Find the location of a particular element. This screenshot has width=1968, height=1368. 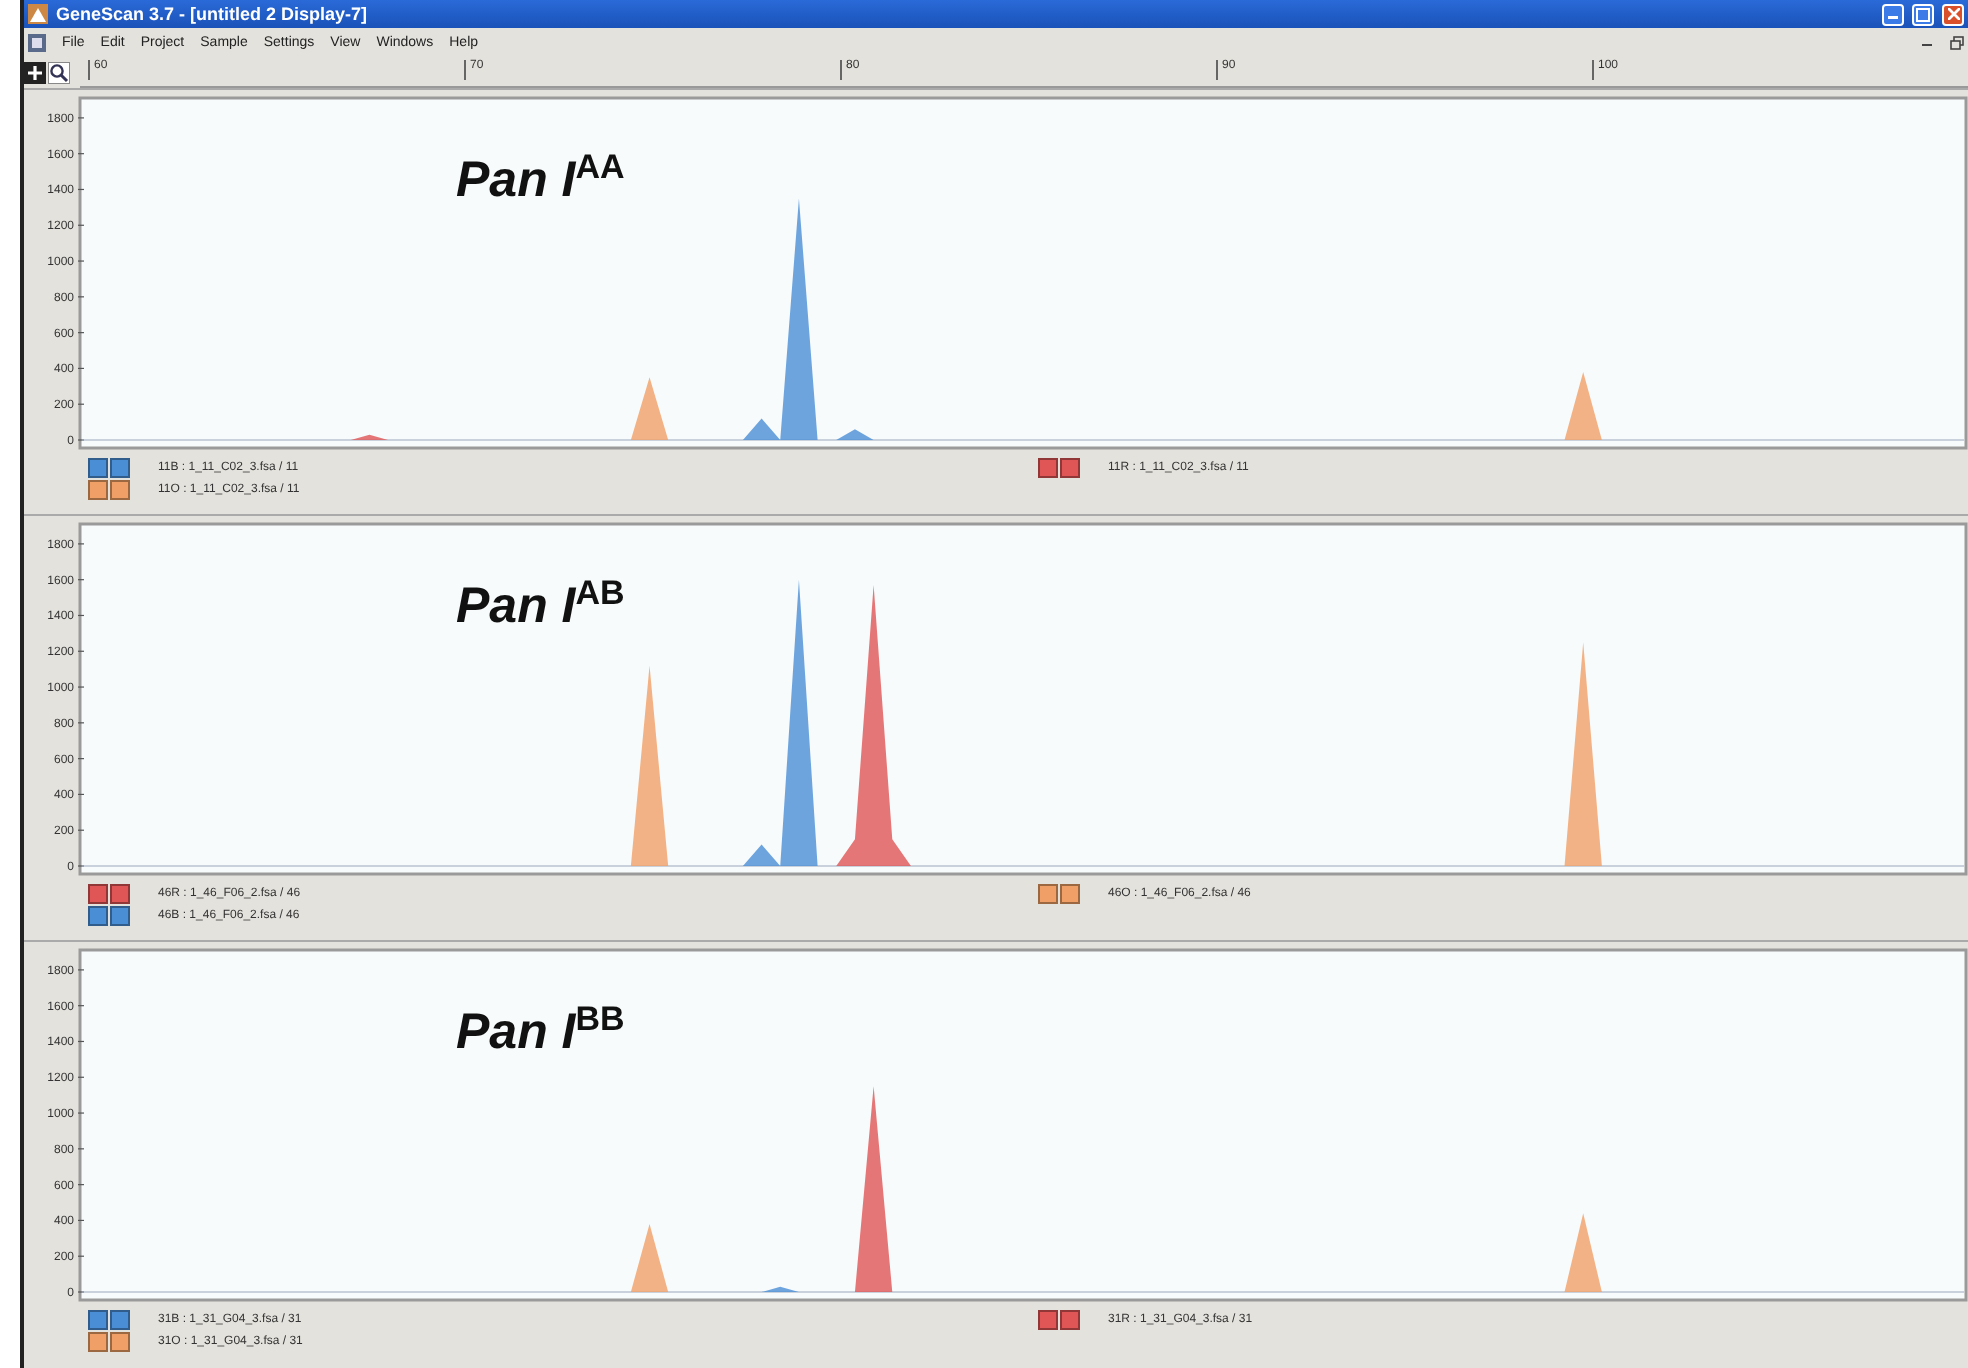

close-button is located at coordinates (1953, 14).